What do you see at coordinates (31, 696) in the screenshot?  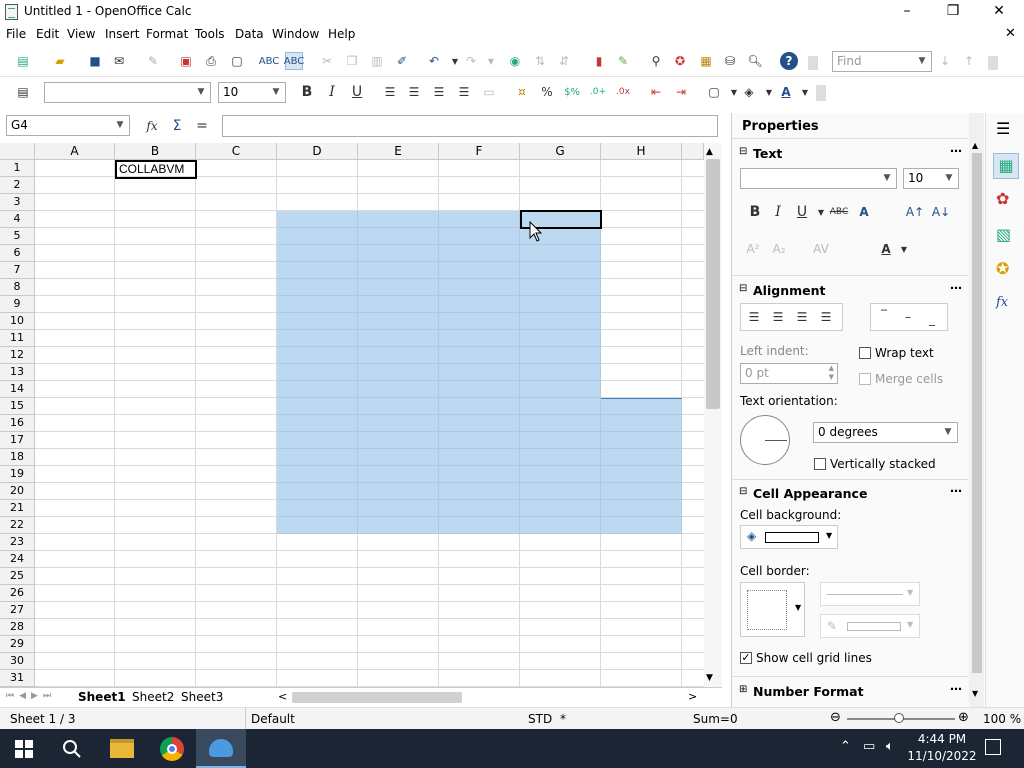 I see `tab-navigation-arrows-icon: ⏮◀▶⏭` at bounding box center [31, 696].